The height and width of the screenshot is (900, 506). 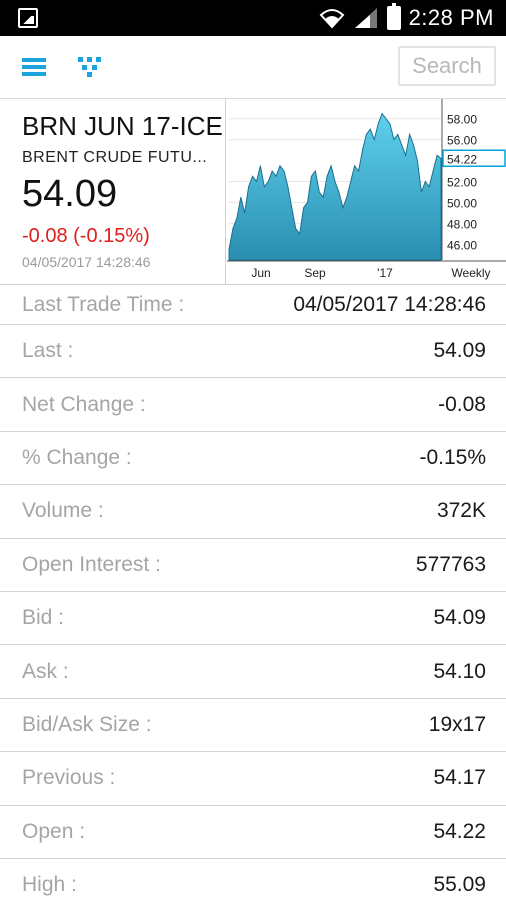 I want to click on detail-label: Previous :, so click(x=69, y=778).